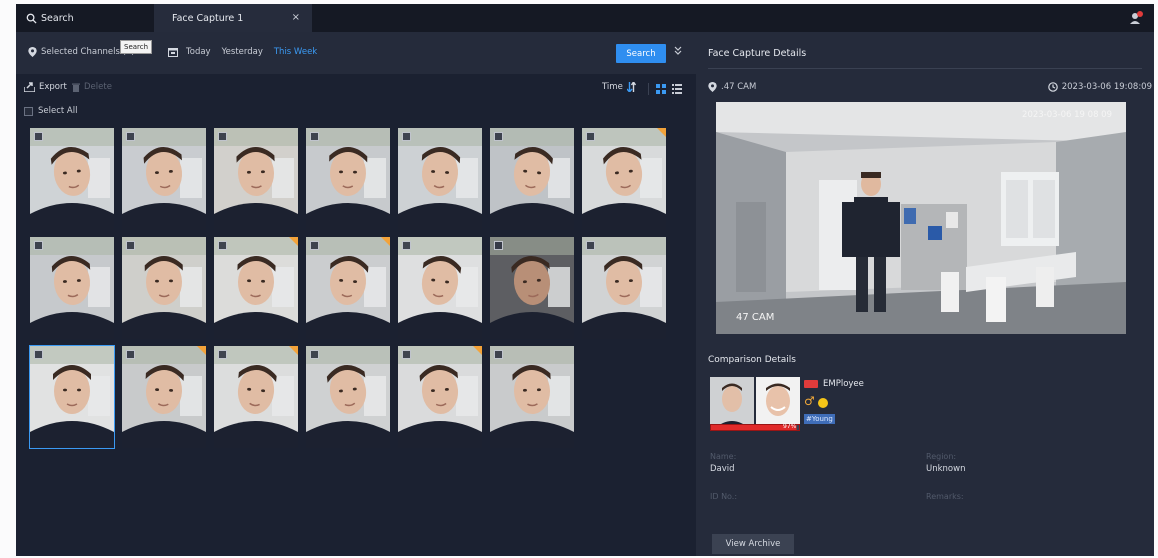 Image resolution: width=1158 pixels, height=558 pixels. I want to click on details-divider, so click(925, 68).